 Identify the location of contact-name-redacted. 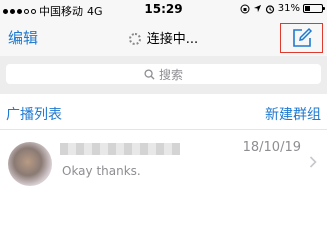
(120, 149).